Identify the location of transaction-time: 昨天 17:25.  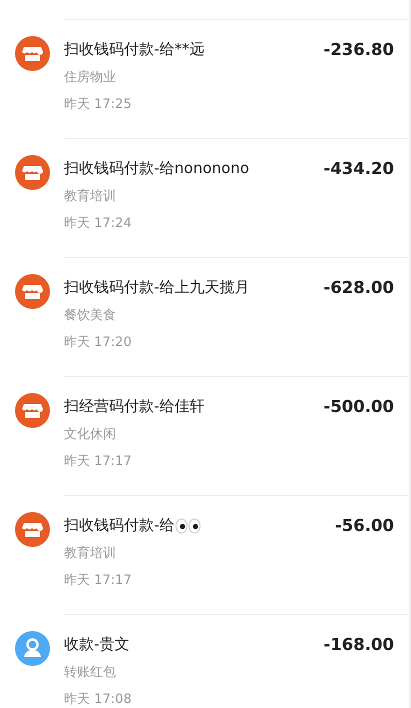
(98, 104).